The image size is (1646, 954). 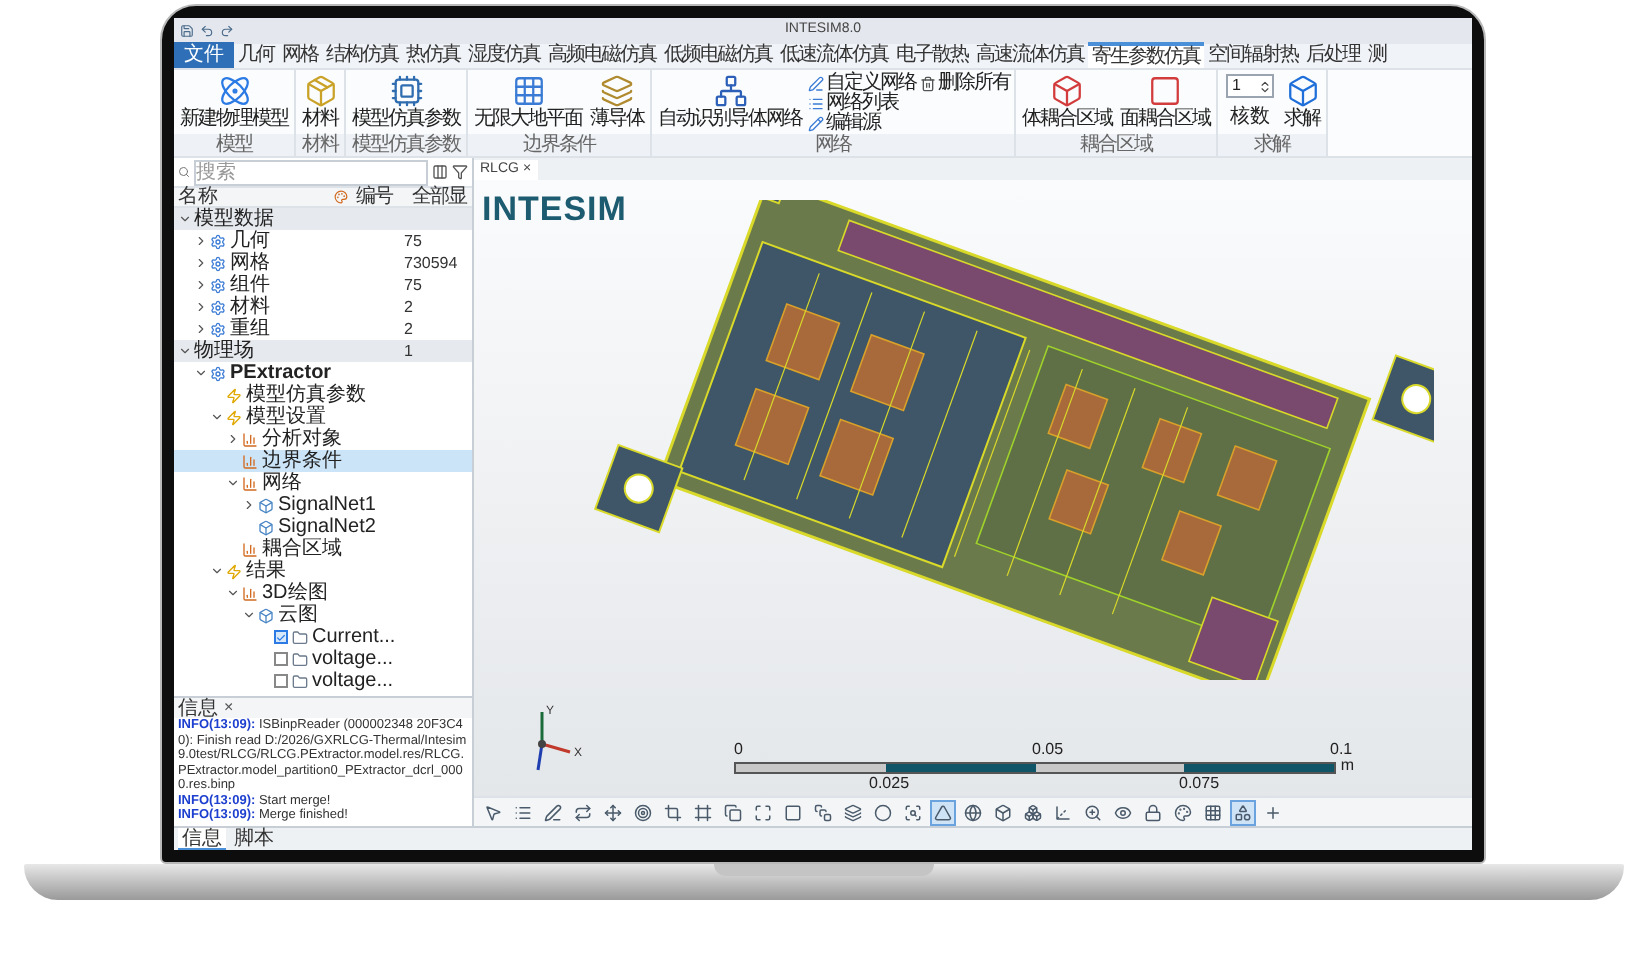 I want to click on tree-item-label: 分析对象, so click(x=302, y=439).